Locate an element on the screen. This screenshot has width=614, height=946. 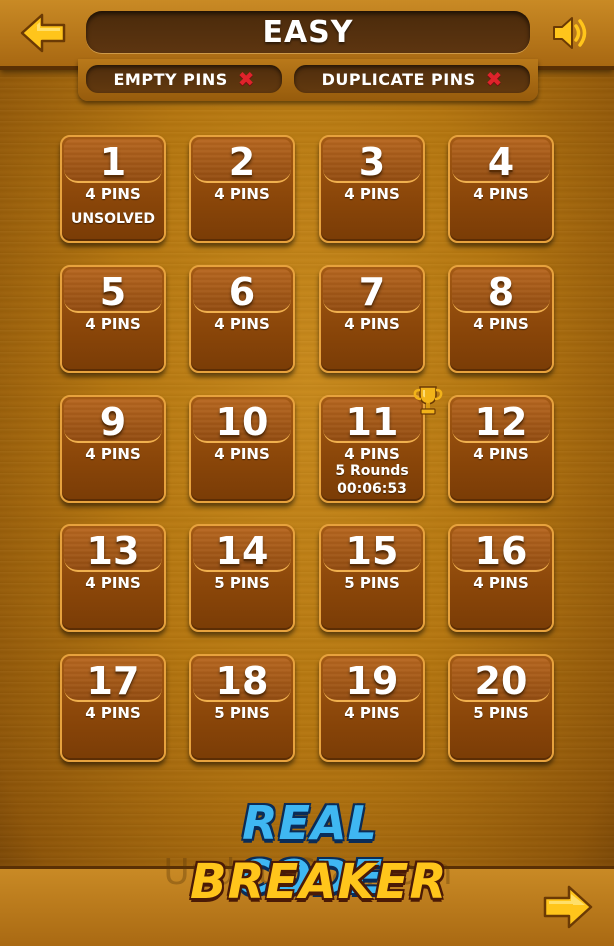
level-tile-2: 2 4 PINS is located at coordinates (242, 189).